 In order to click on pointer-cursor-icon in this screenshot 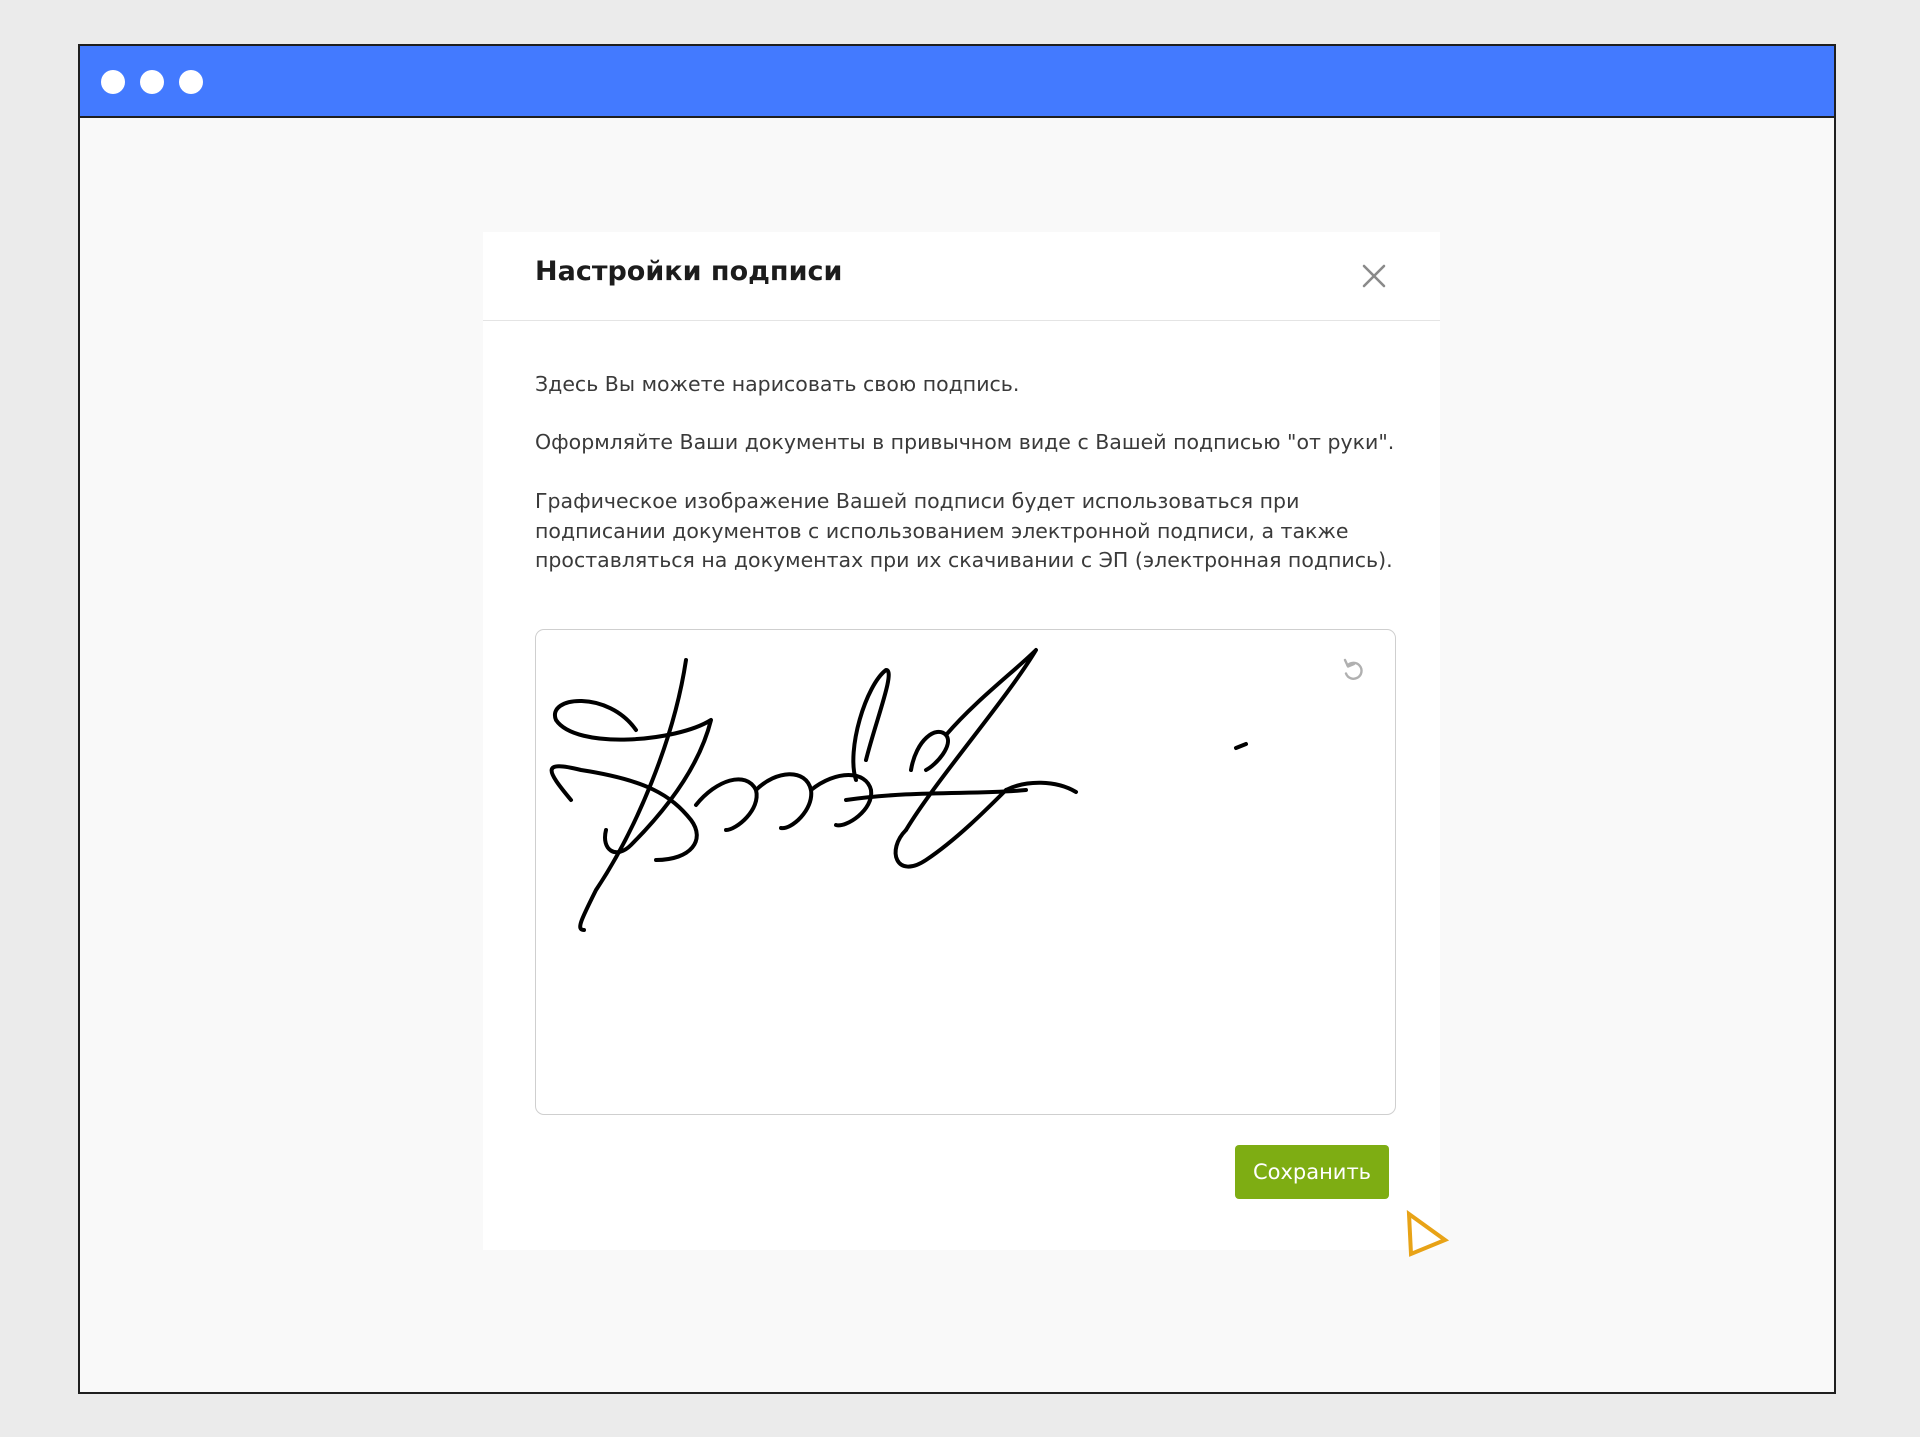, I will do `click(1427, 1233)`.